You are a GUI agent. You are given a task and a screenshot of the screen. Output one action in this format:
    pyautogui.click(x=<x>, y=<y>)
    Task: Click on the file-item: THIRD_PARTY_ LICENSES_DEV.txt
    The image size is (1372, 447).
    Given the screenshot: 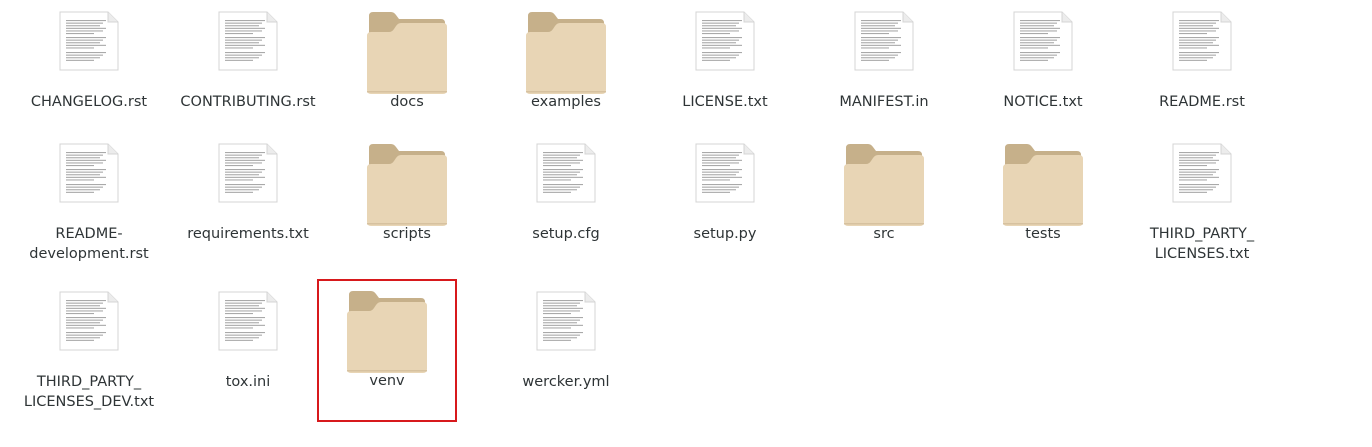 What is the action you would take?
    pyautogui.click(x=89, y=347)
    